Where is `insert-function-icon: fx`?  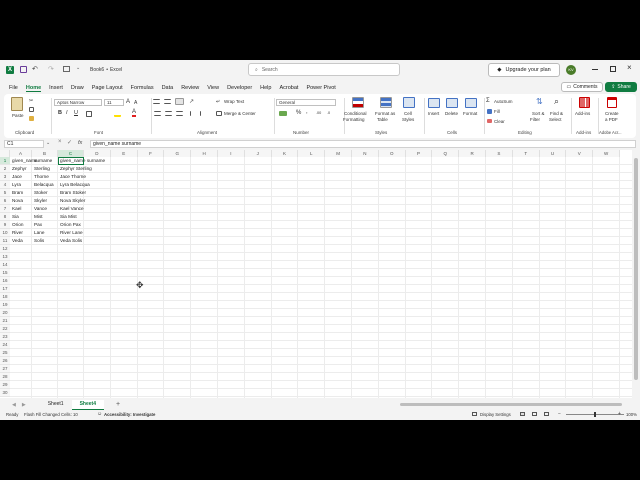 insert-function-icon: fx is located at coordinates (80, 143).